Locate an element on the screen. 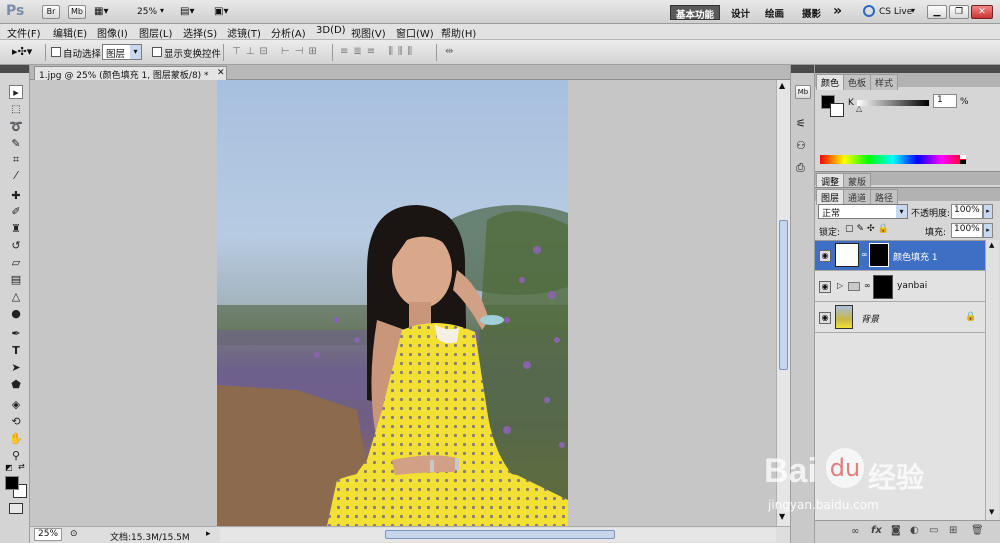 Image resolution: width=1000 pixels, height=543 pixels. layer-row-background: ◉ 背景 🔒 is located at coordinates (900, 318).